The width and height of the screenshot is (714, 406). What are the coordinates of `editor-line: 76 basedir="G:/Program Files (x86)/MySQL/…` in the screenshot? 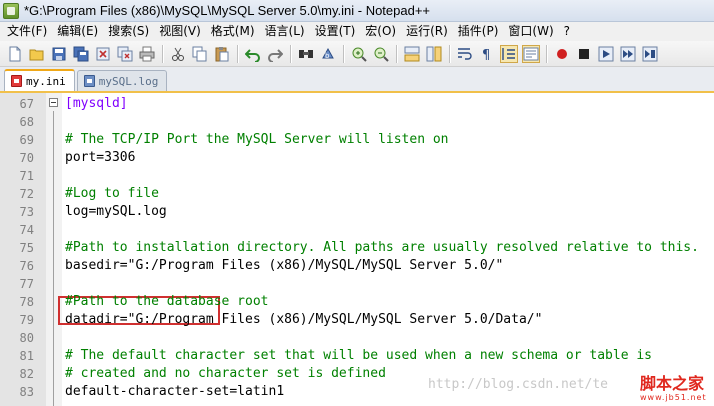 It's located at (357, 266).